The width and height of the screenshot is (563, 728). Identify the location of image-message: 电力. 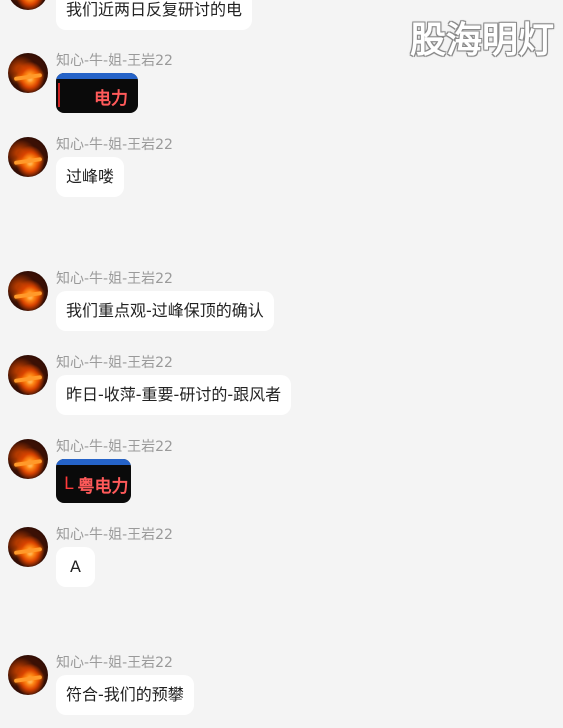
(97, 93).